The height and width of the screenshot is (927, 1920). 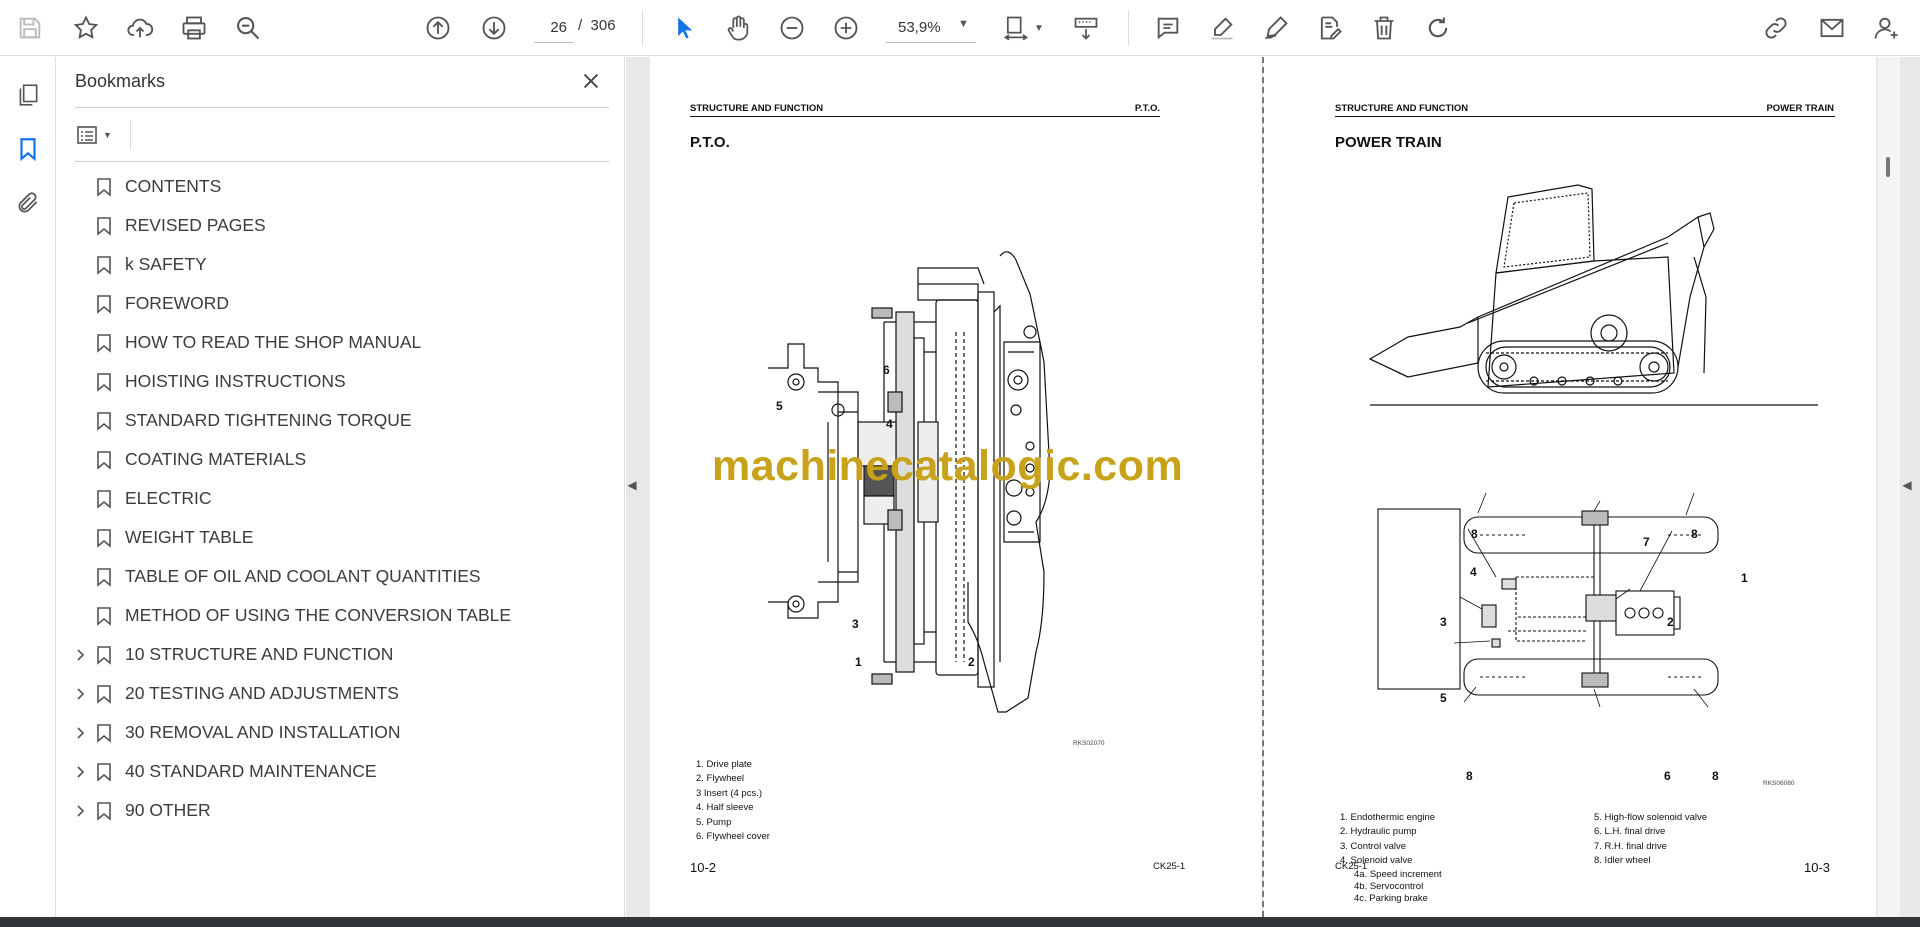 What do you see at coordinates (846, 28) in the screenshot?
I see `zoom-in-icon` at bounding box center [846, 28].